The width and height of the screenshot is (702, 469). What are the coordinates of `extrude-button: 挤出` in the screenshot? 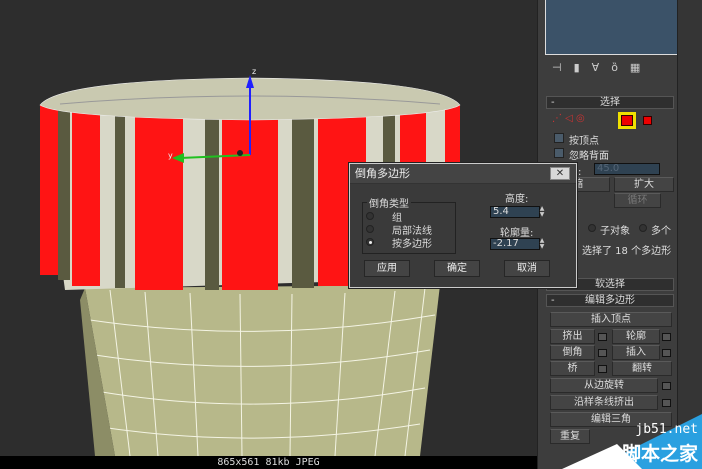 It's located at (572, 336).